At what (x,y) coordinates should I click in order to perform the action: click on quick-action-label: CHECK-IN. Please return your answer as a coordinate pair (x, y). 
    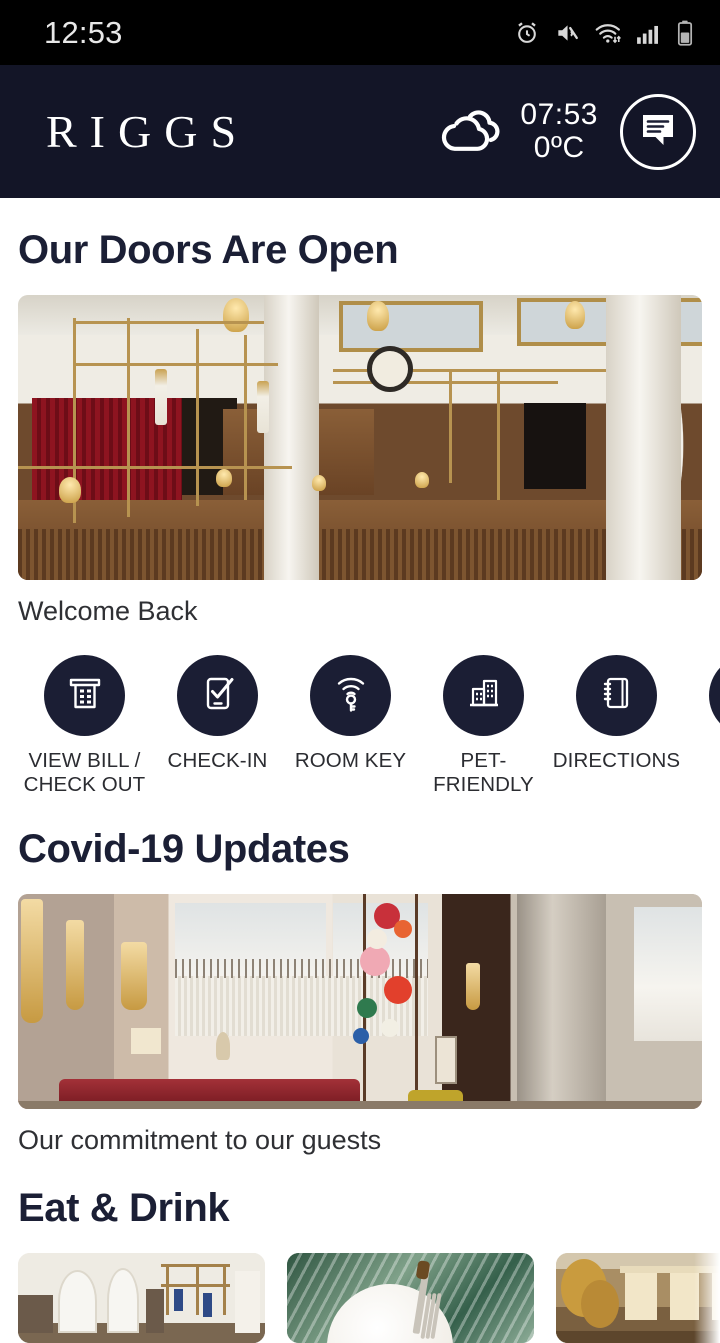
    Looking at the image, I should click on (217, 760).